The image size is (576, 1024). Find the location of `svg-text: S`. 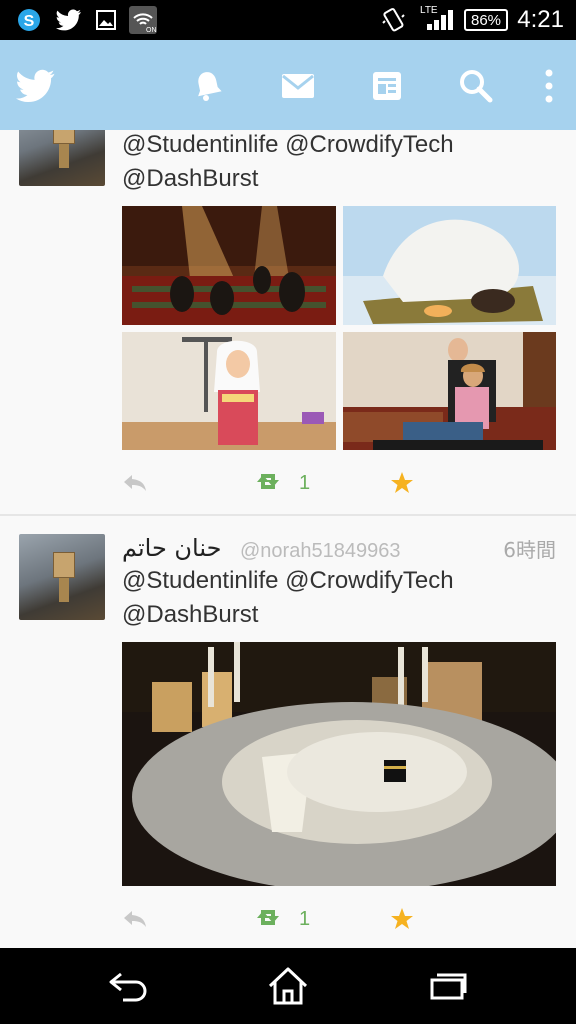

svg-text: S is located at coordinates (29, 21).